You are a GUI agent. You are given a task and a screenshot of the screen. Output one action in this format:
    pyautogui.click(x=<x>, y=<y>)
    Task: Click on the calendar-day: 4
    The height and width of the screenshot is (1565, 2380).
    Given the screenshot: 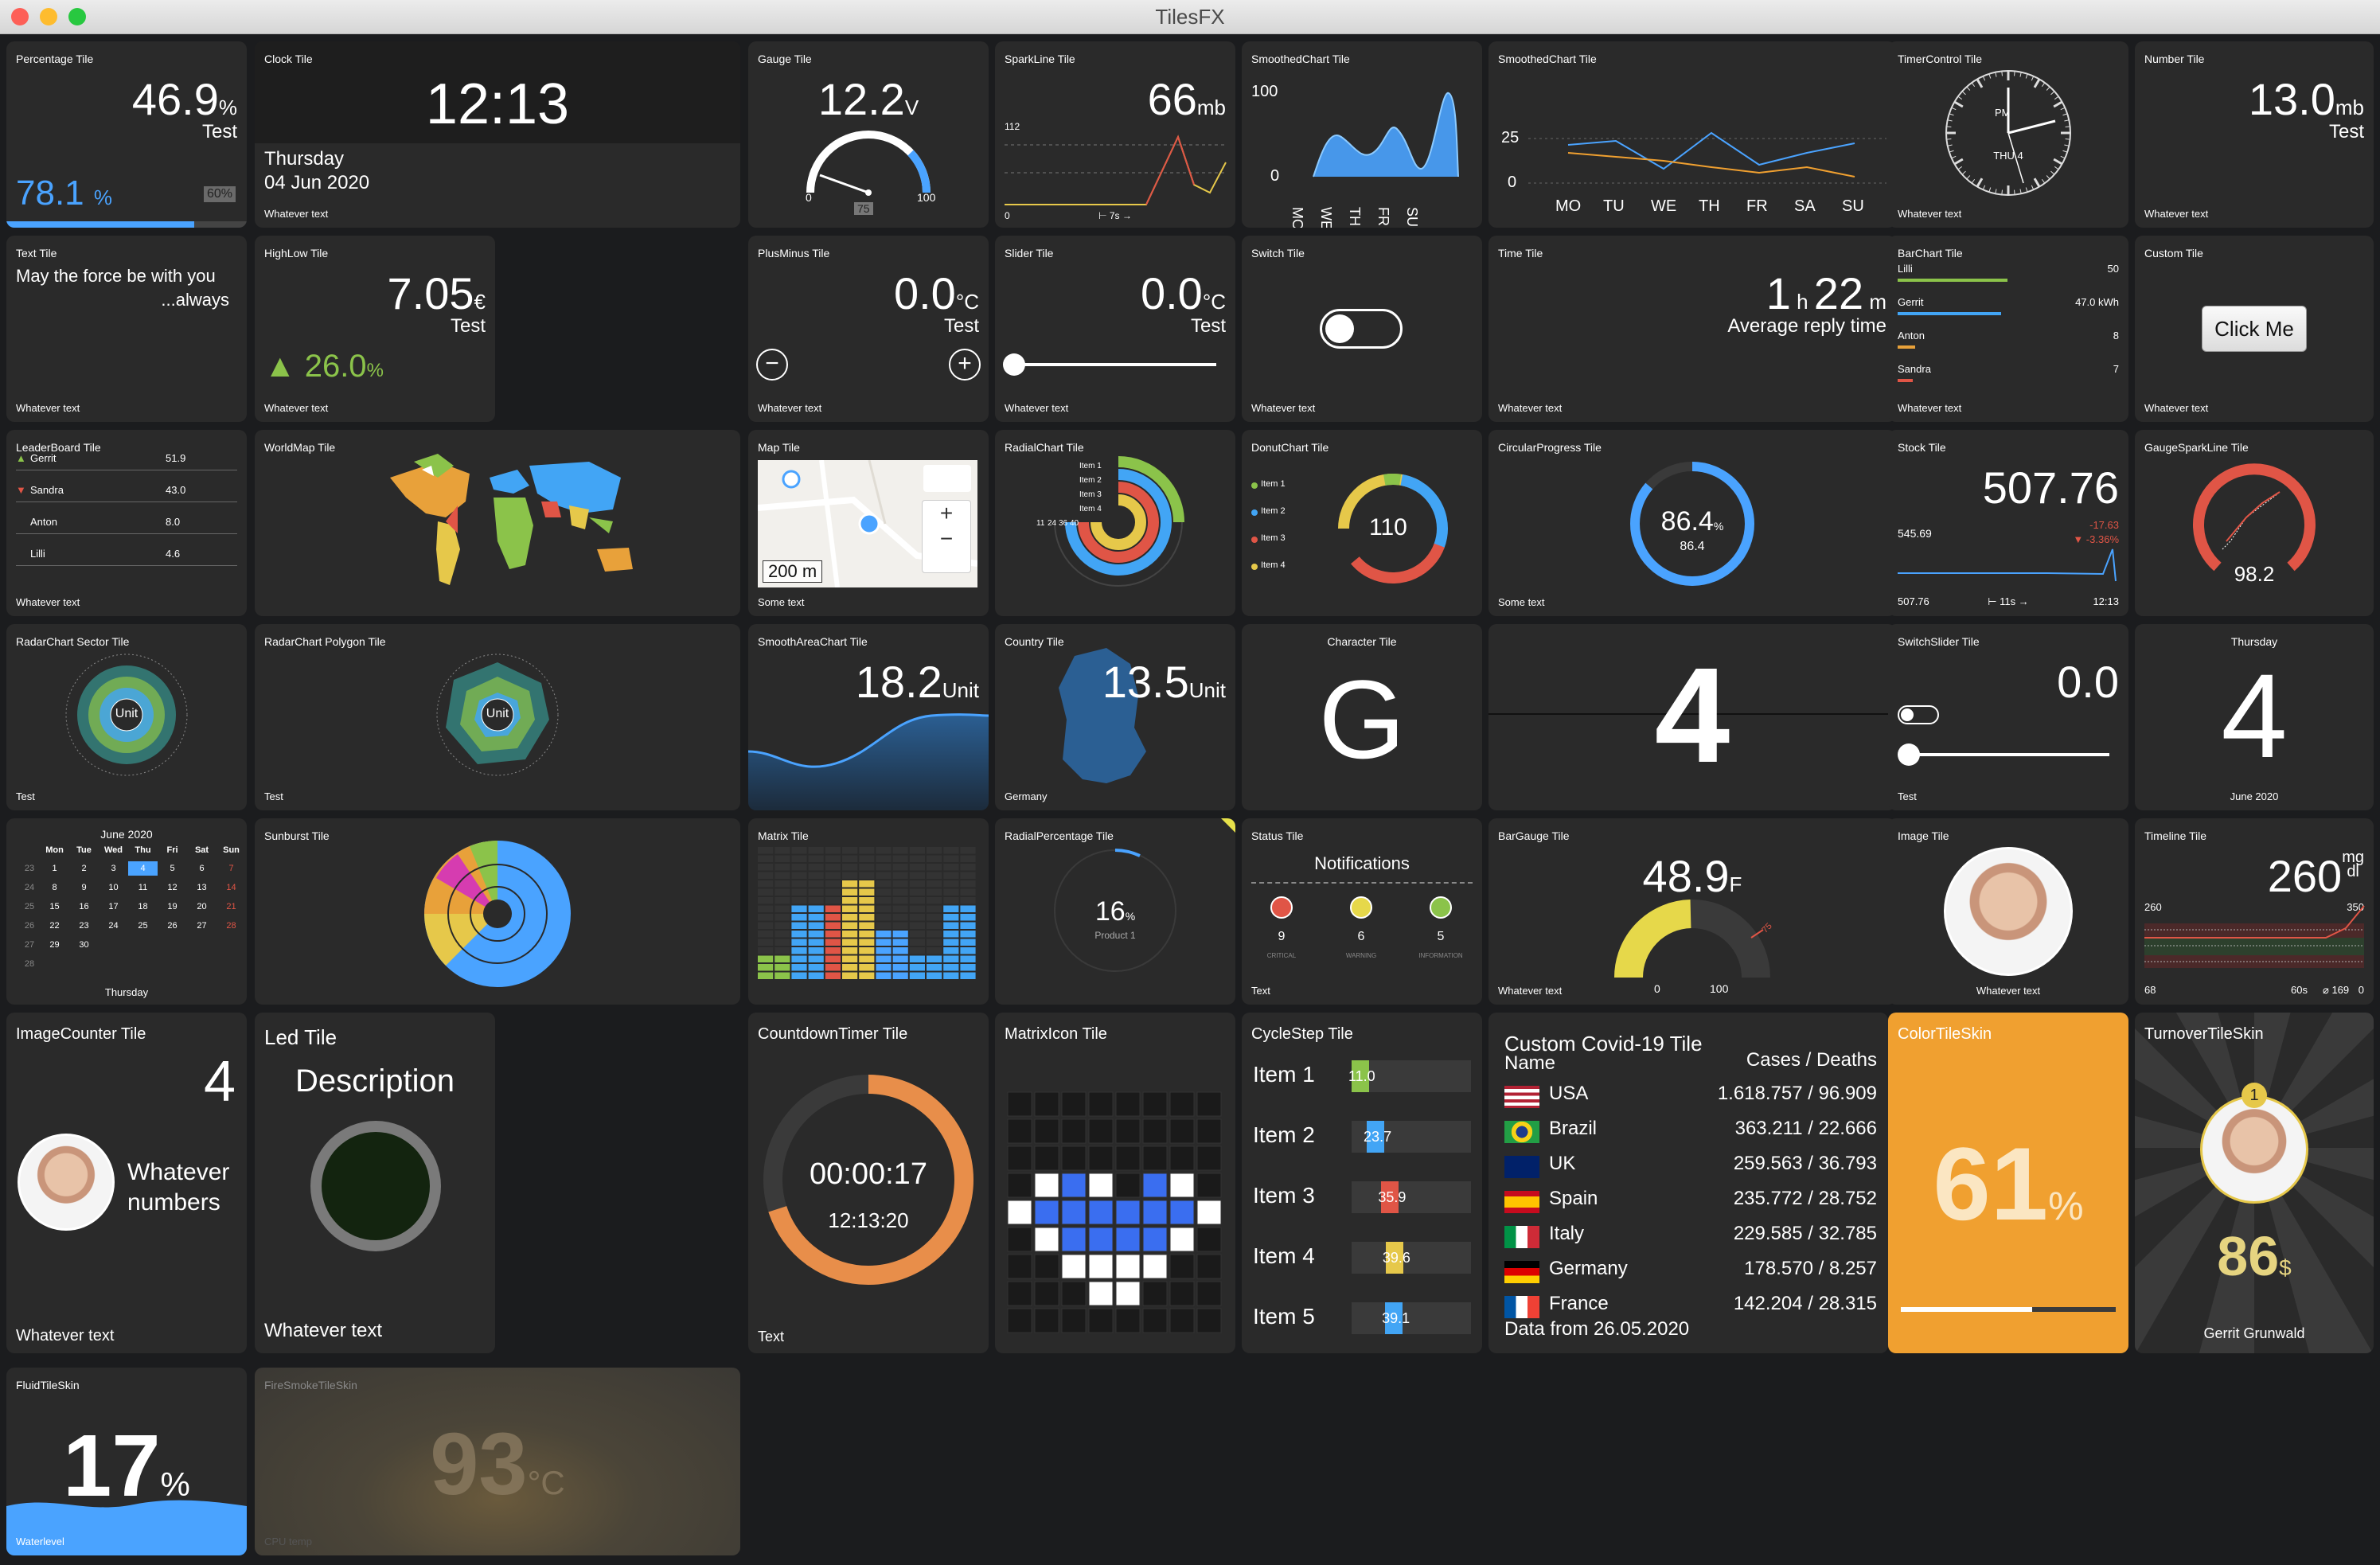 What is the action you would take?
    pyautogui.click(x=143, y=868)
    